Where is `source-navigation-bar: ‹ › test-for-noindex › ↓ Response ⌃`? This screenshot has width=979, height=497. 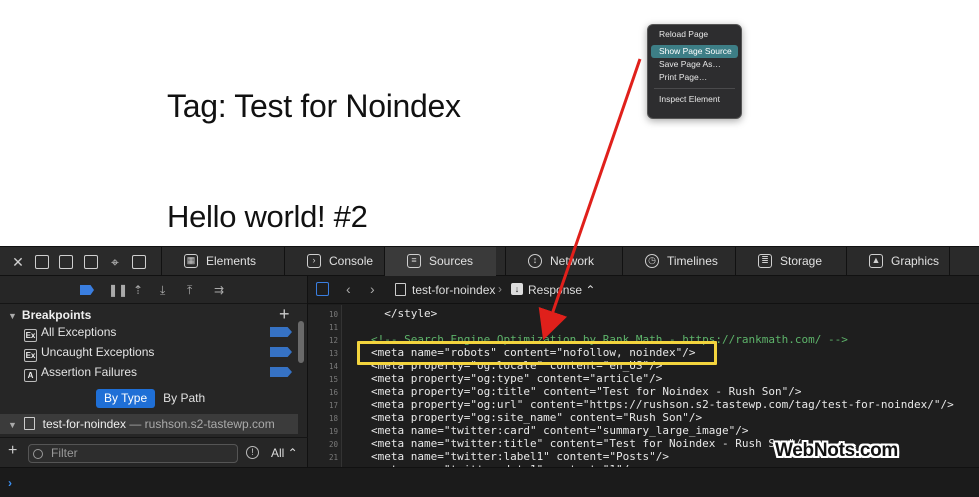 source-navigation-bar: ‹ › test-for-noindex › ↓ Response ⌃ is located at coordinates (643, 290).